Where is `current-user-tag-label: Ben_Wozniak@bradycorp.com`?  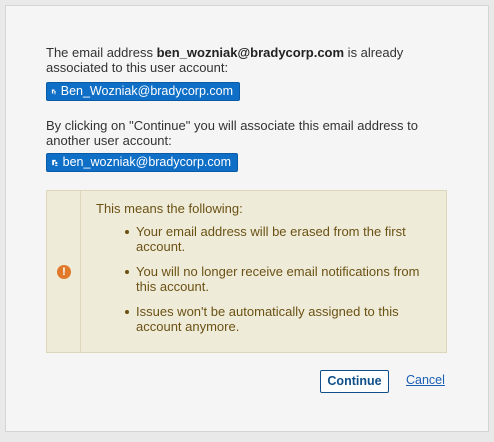
current-user-tag-label: Ben_Wozniak@bradycorp.com is located at coordinates (146, 91).